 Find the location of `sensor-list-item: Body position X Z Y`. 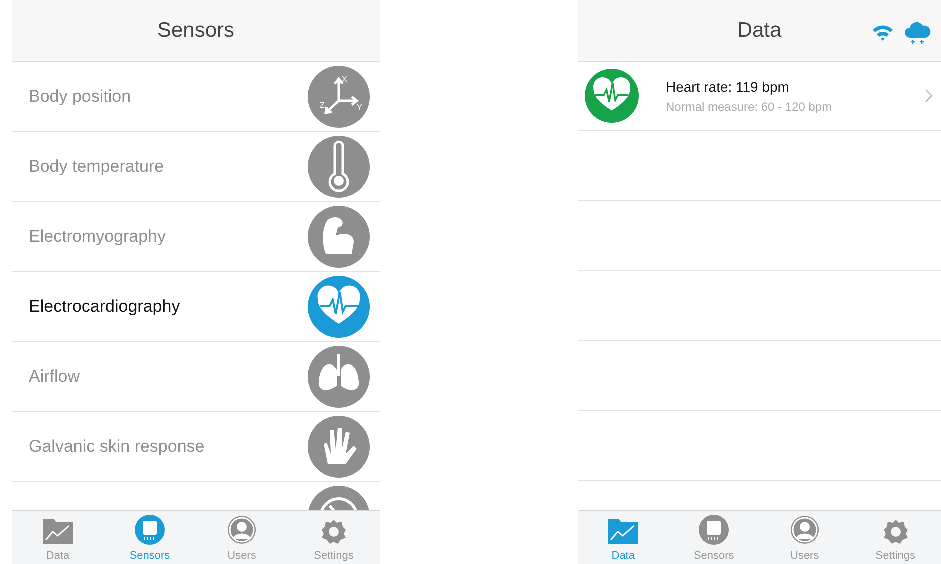

sensor-list-item: Body position X Z Y is located at coordinates (196, 97).